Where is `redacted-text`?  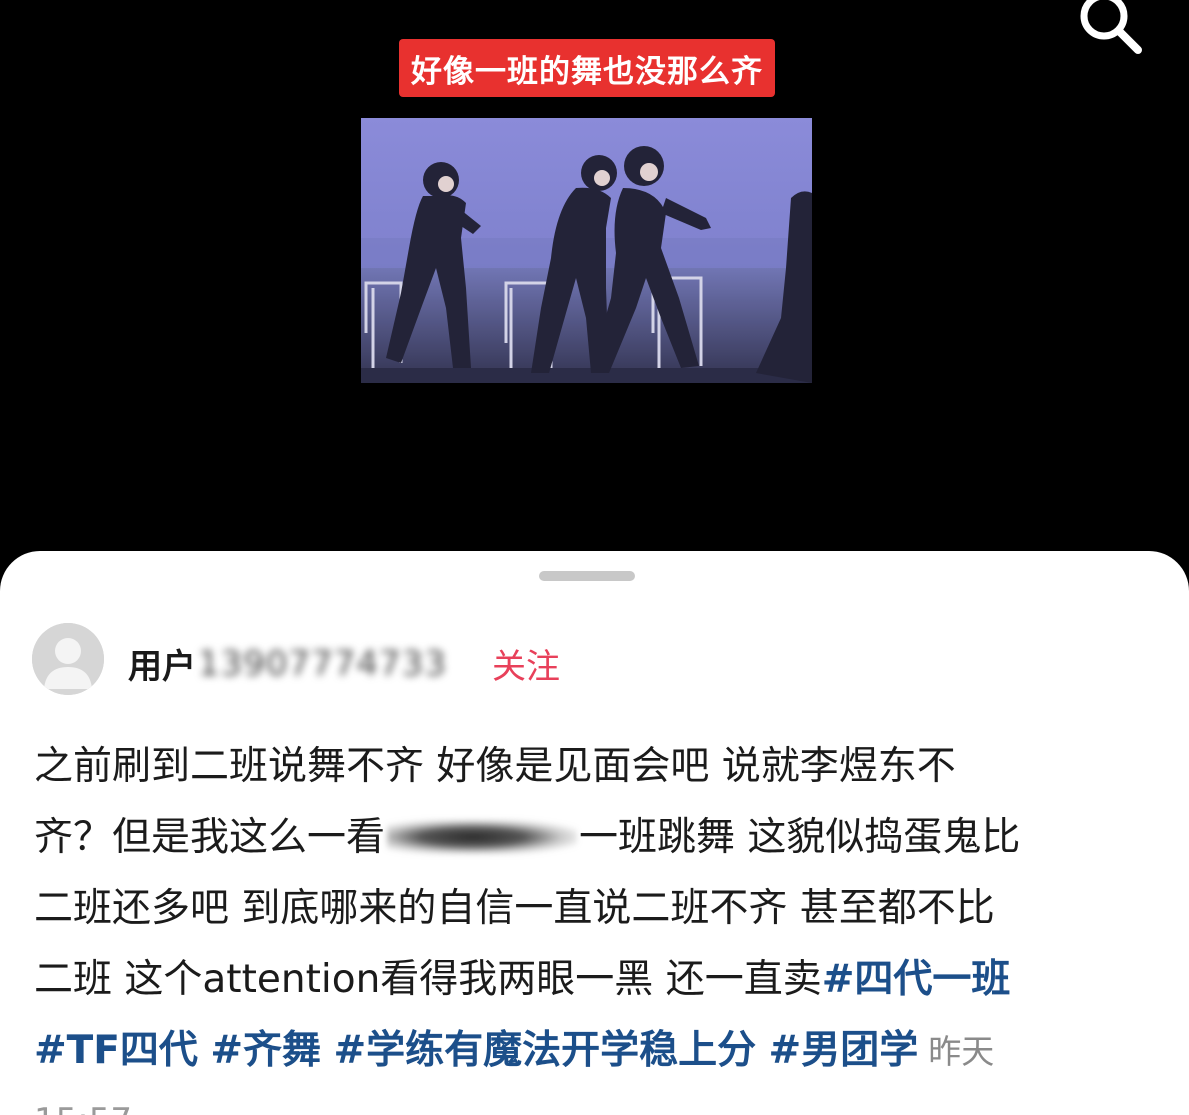
redacted-text is located at coordinates (482, 837).